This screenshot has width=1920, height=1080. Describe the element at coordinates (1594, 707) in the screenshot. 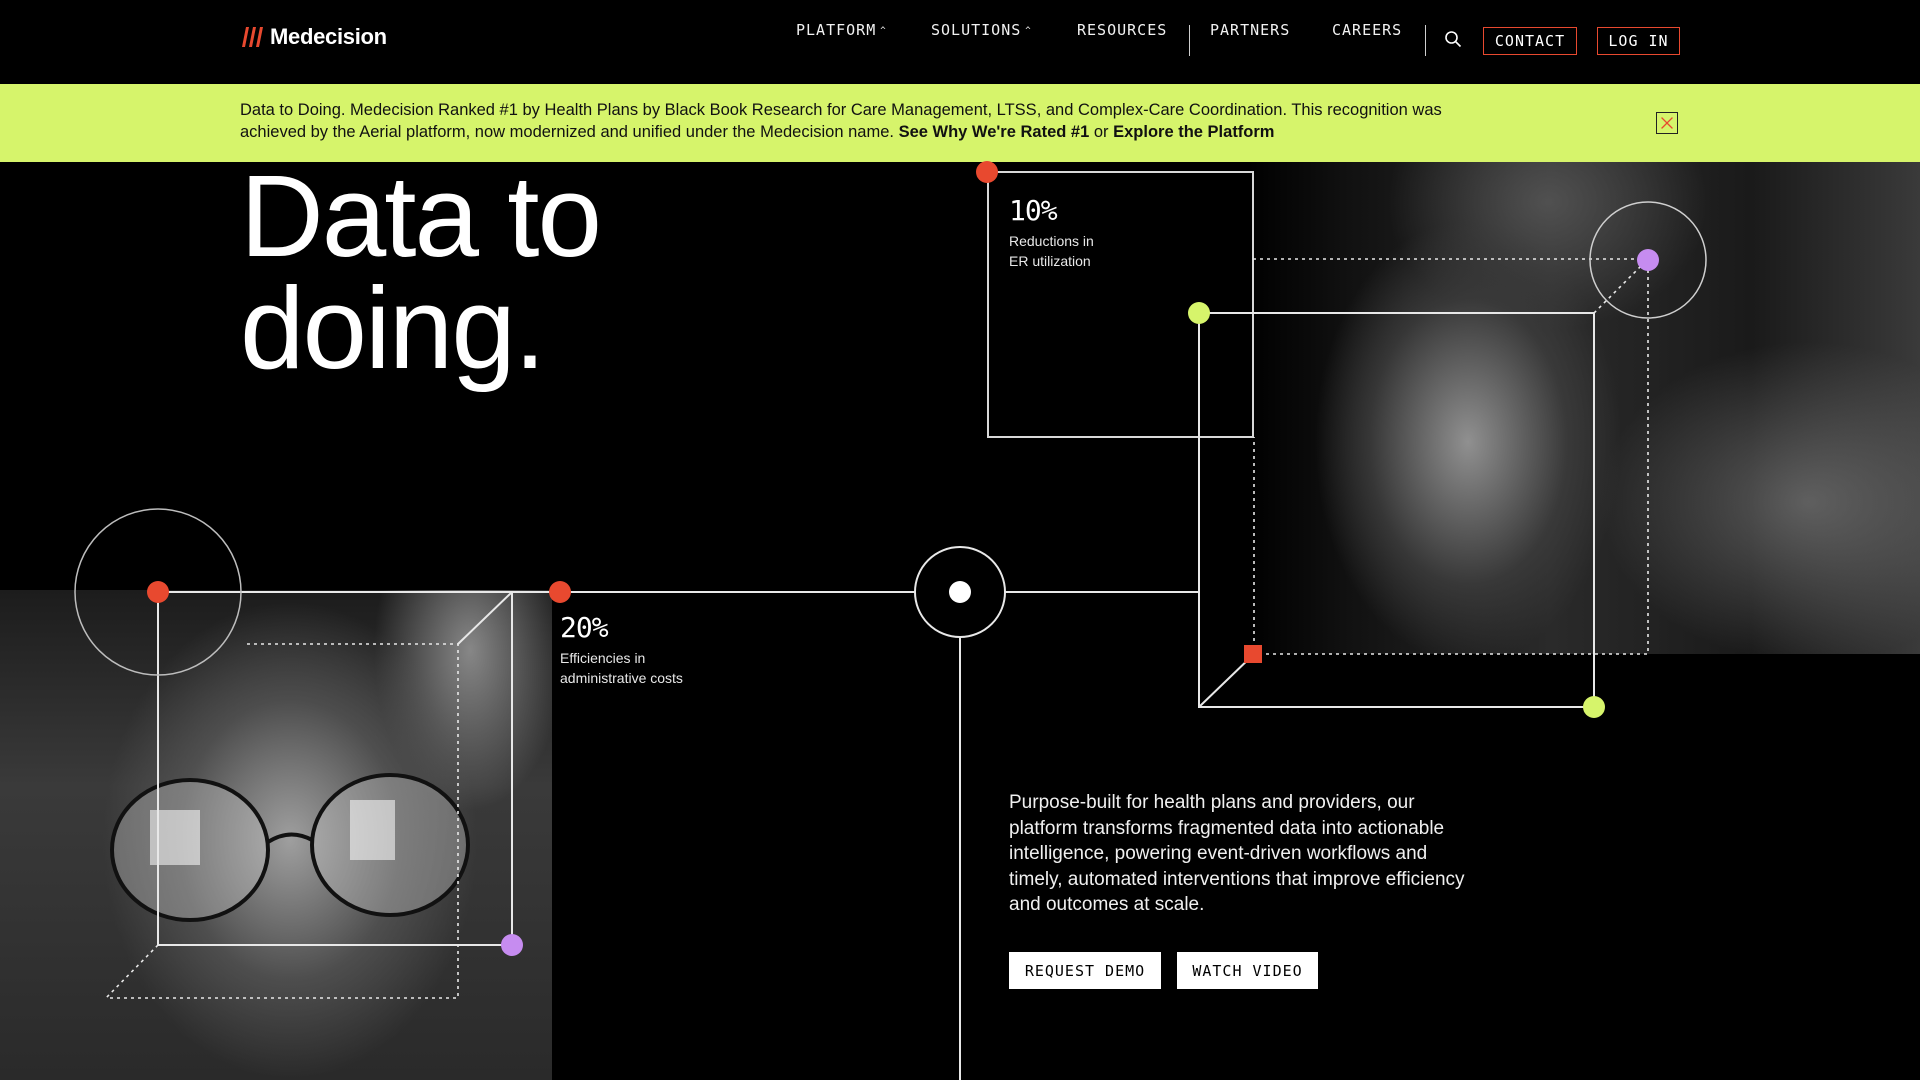

I see `lime-dot-bottom` at that location.